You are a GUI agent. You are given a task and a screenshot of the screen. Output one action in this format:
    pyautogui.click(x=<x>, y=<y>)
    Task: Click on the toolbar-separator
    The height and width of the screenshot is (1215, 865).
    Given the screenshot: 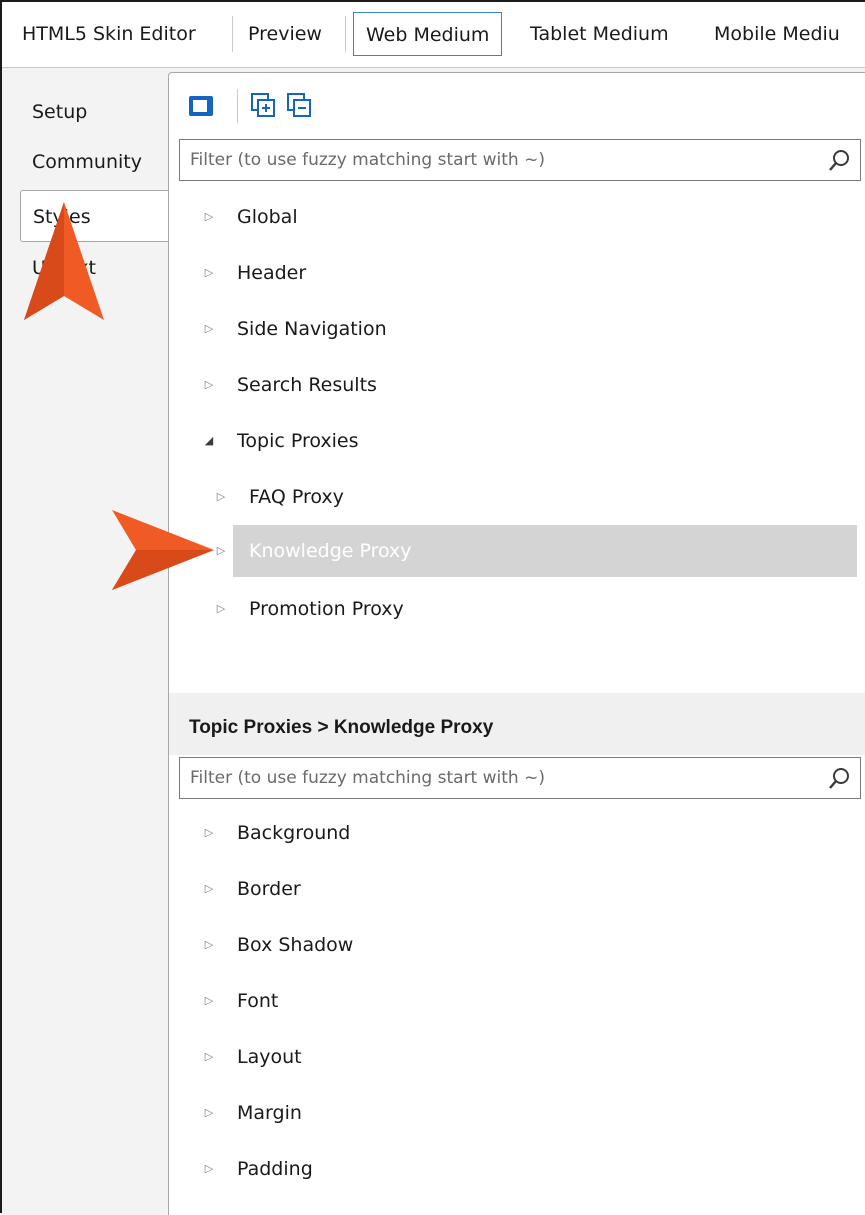 What is the action you would take?
    pyautogui.click(x=237, y=106)
    